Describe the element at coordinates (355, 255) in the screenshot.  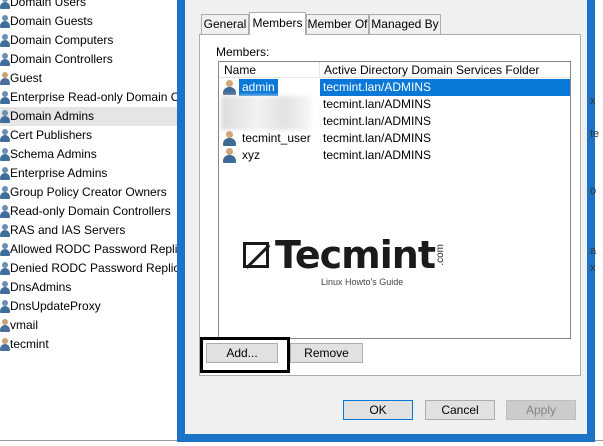
I see `watermark-brand: Tecmint` at that location.